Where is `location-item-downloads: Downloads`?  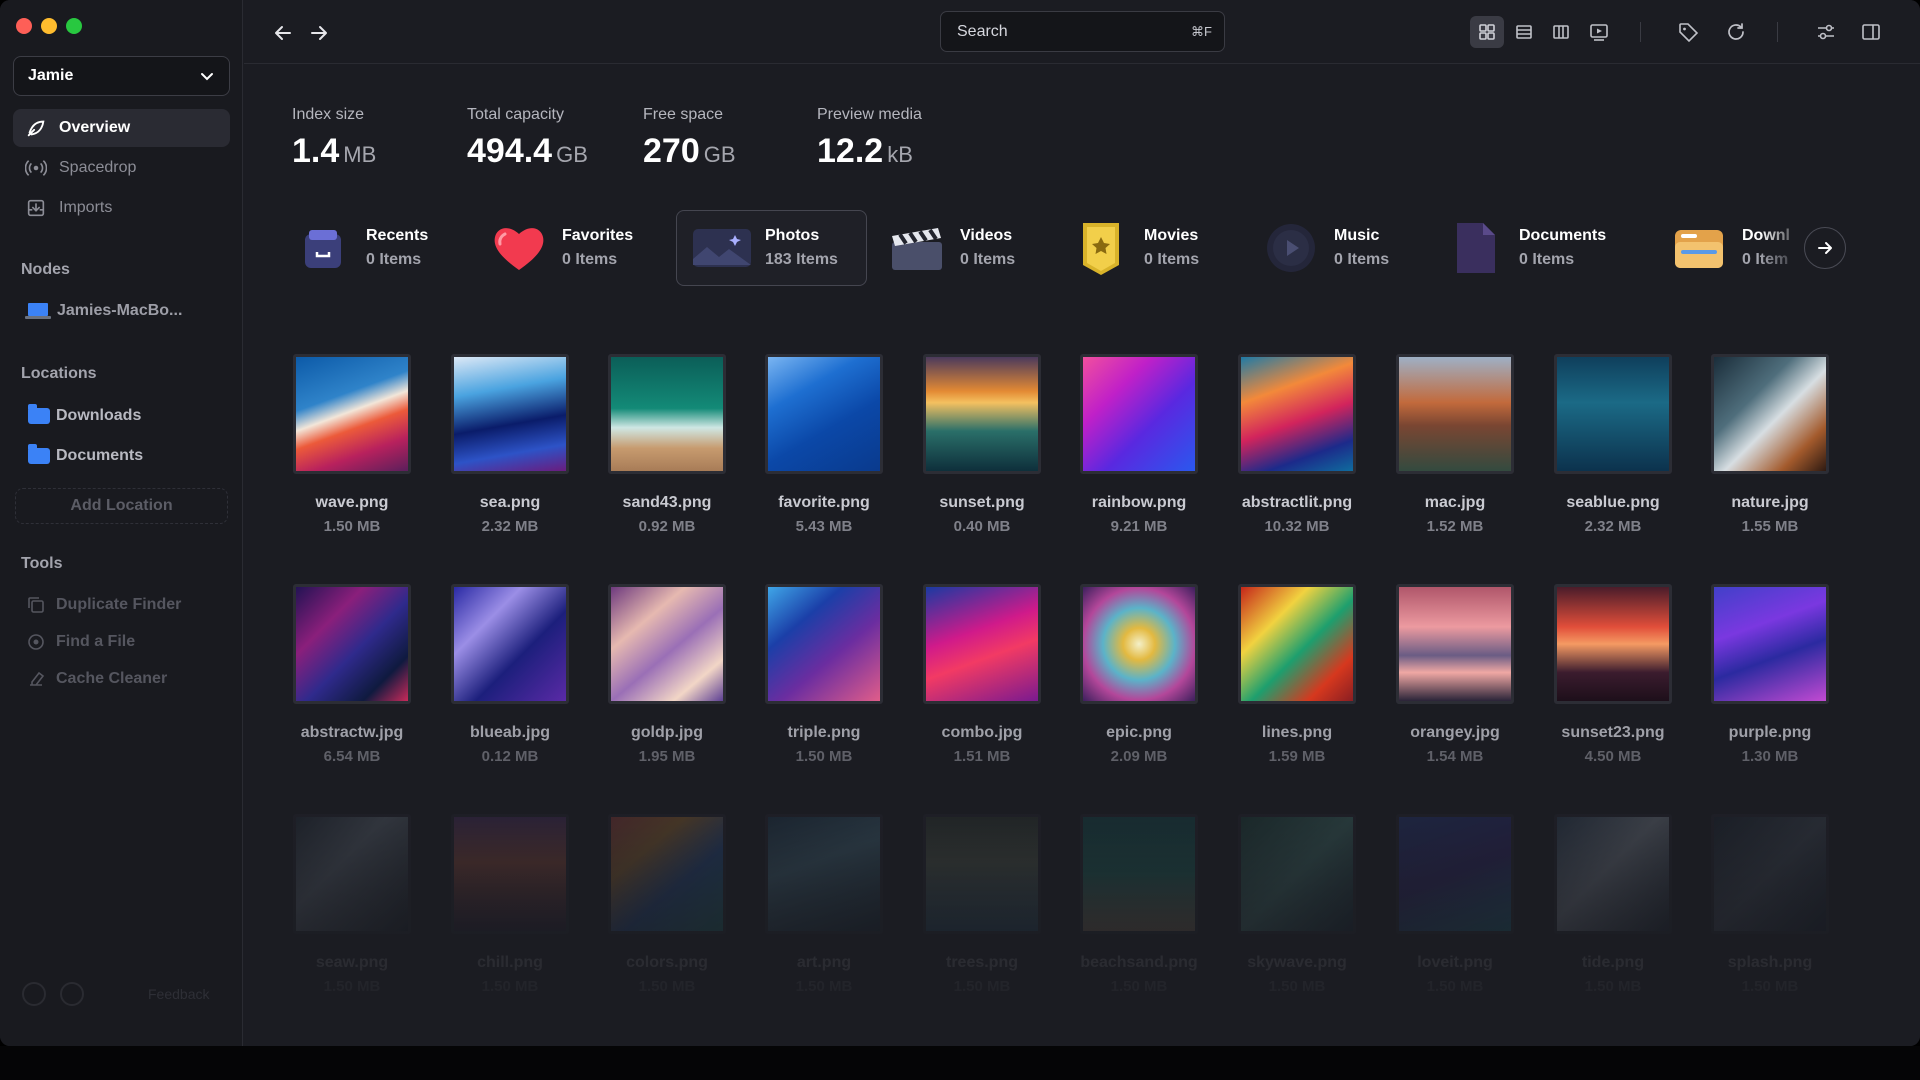 location-item-downloads: Downloads is located at coordinates (84, 414).